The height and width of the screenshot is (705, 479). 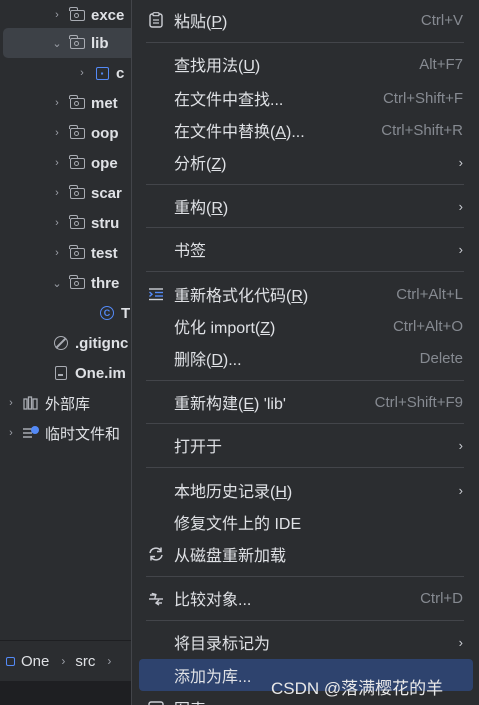 What do you see at coordinates (104, 163) in the screenshot?
I see `tree-item-label: ope` at bounding box center [104, 163].